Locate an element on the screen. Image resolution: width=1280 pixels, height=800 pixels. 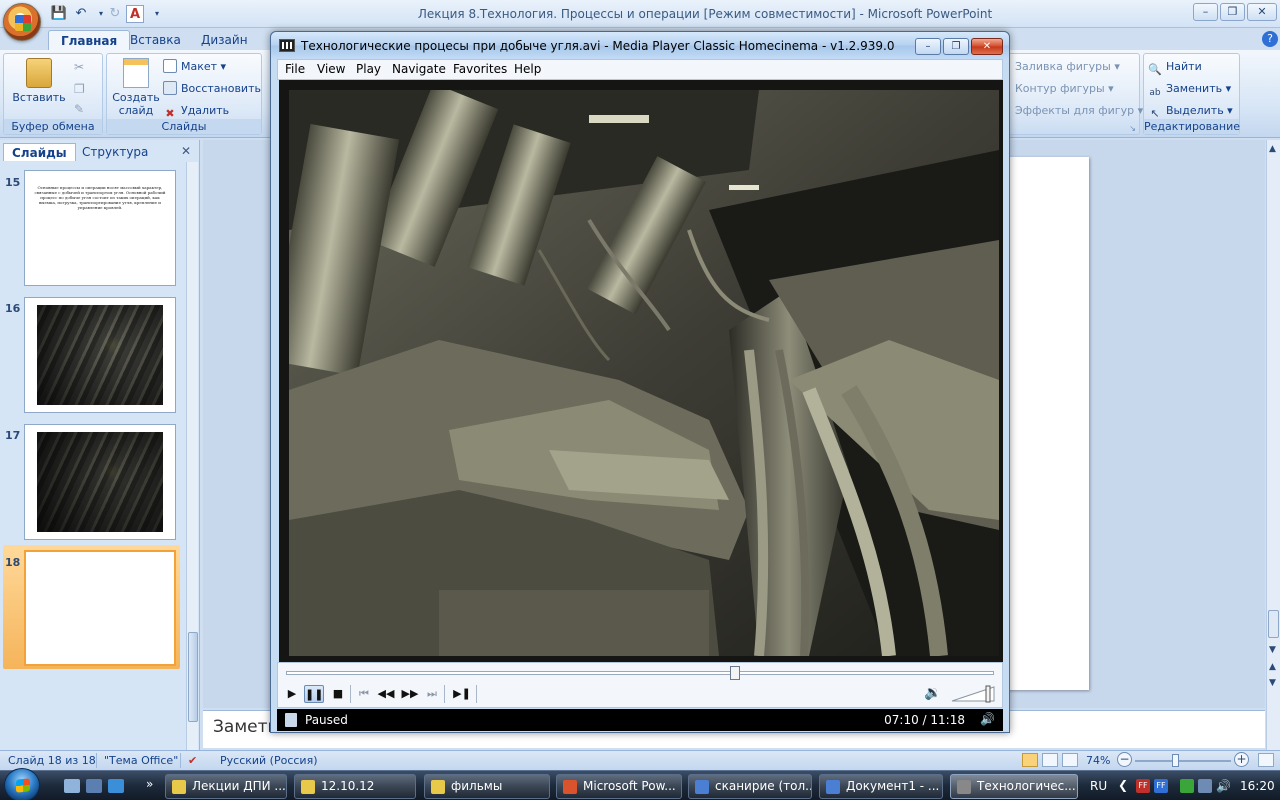
input-language: RU is located at coordinates (1098, 786).